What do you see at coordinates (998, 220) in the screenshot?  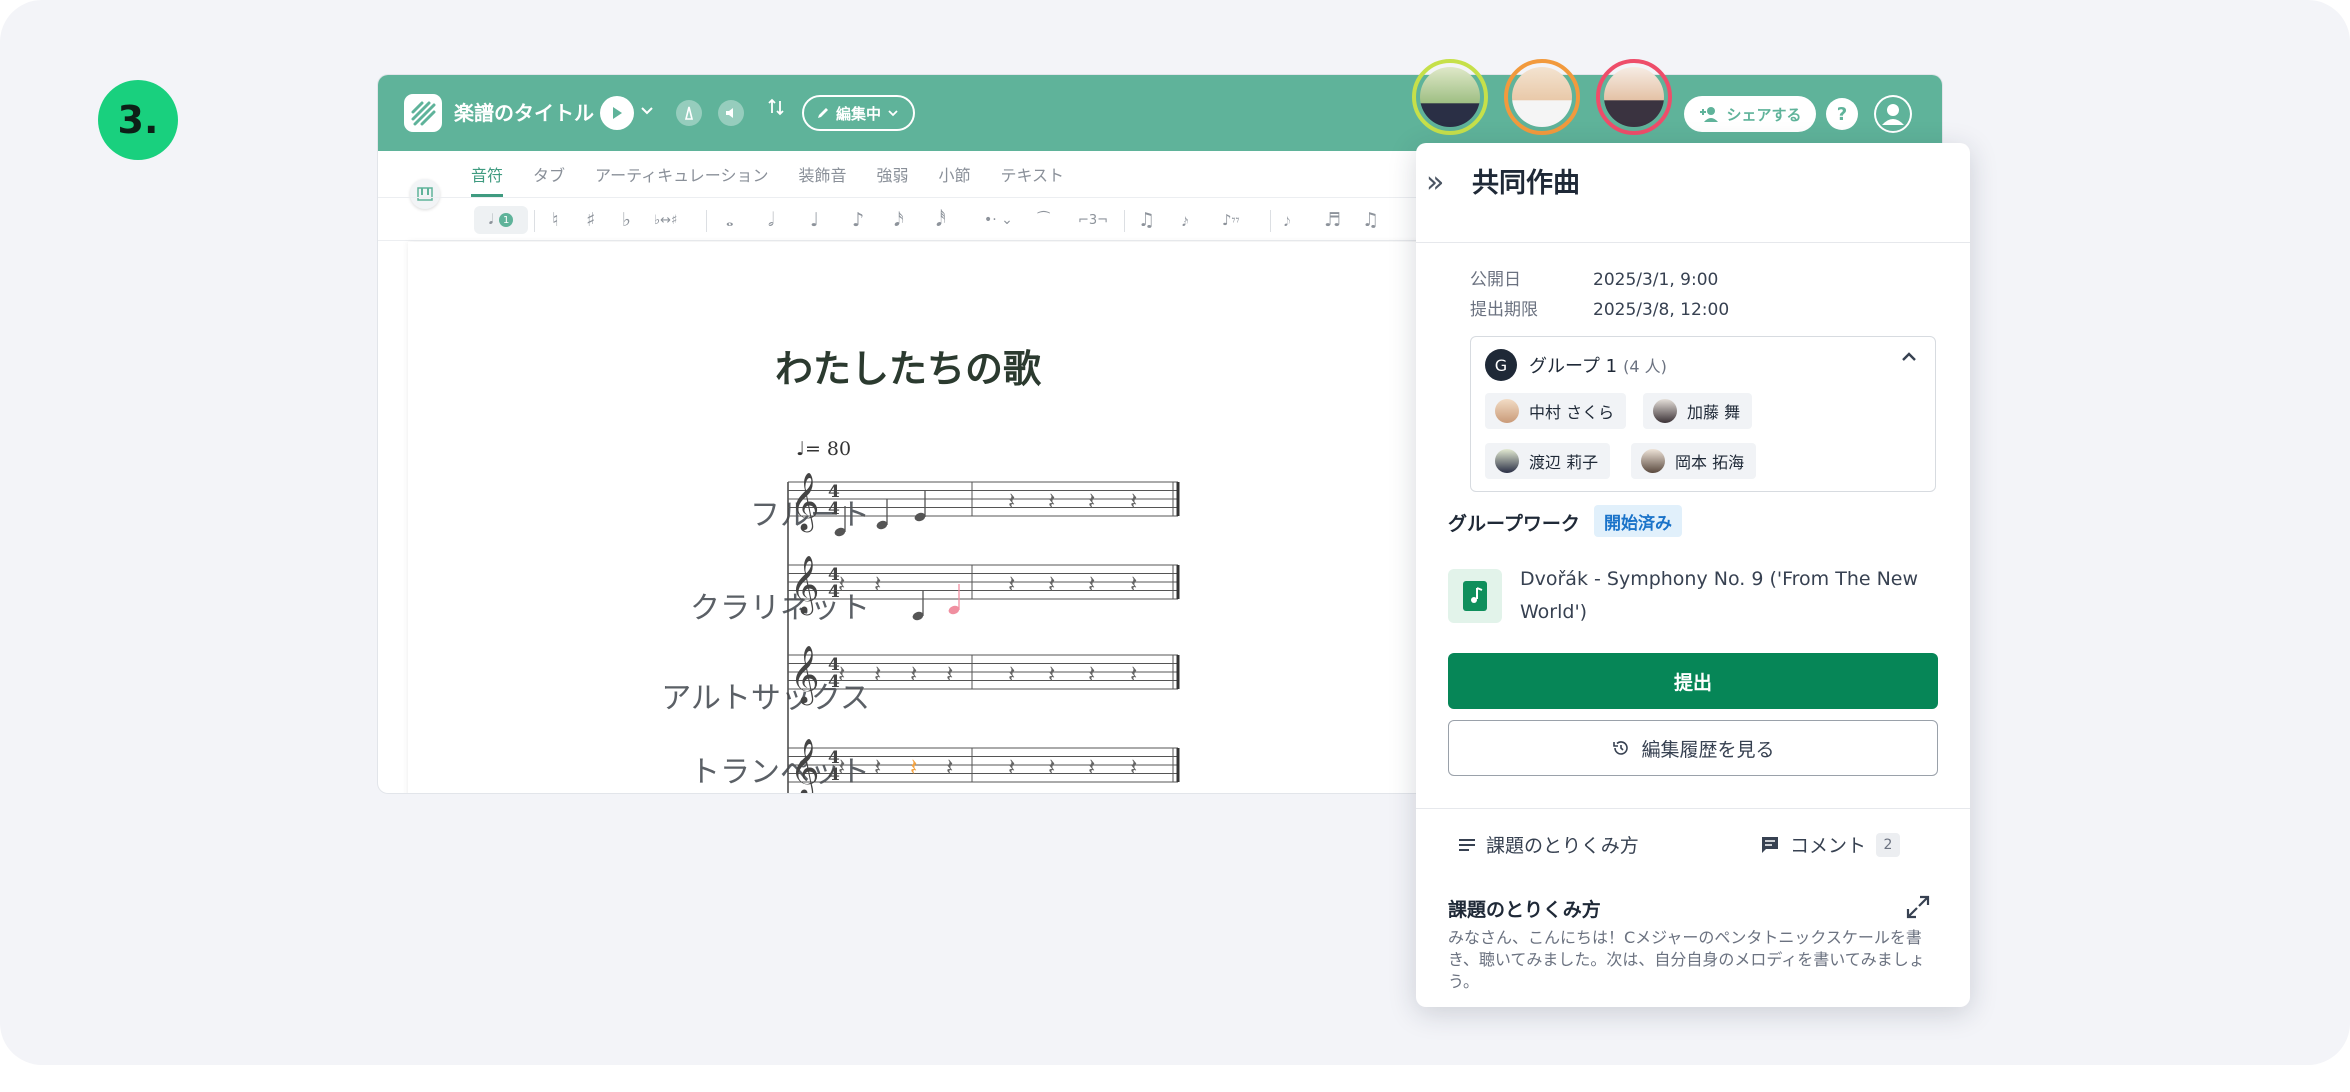 I see `dotted-note-dropdown-icon: •· ⌄` at bounding box center [998, 220].